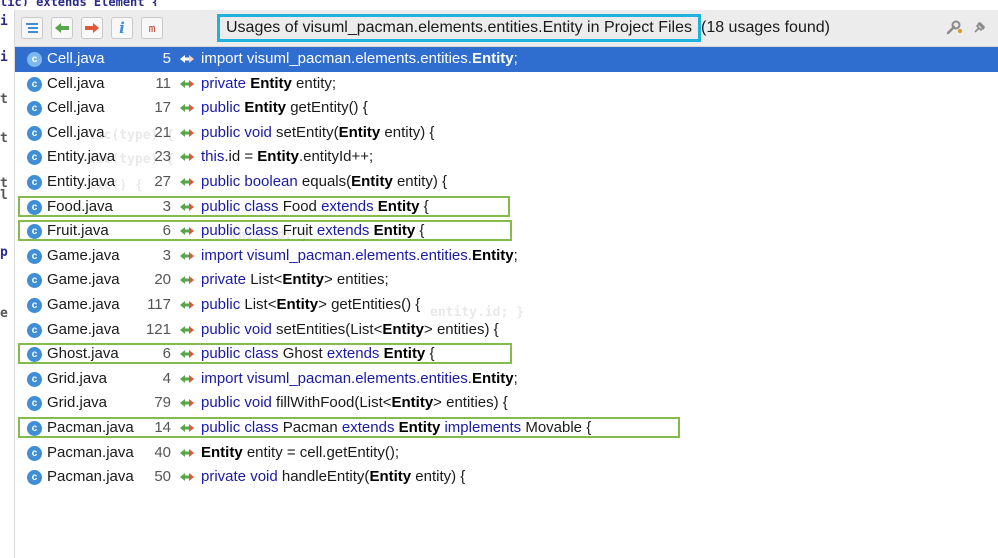 The image size is (998, 558). What do you see at coordinates (506, 84) in the screenshot?
I see `usage-row: c Cell.java 11 private Entity entity;` at bounding box center [506, 84].